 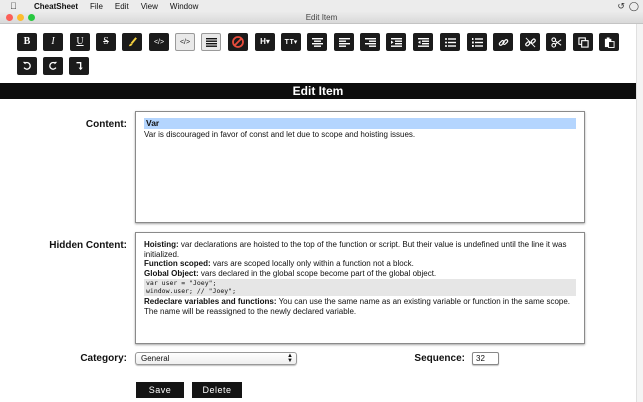 I want to click on link-icon, so click(x=503, y=42).